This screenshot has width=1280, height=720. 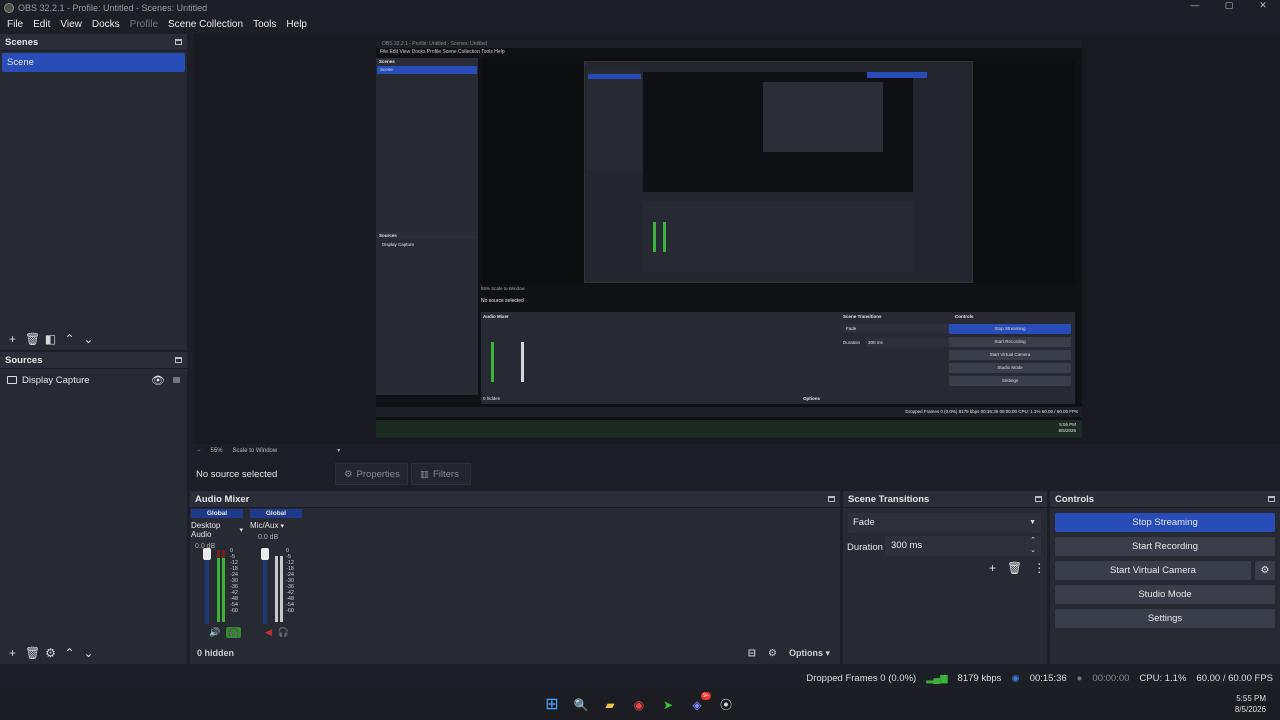 What do you see at coordinates (217, 530) in the screenshot?
I see `channel-name: Desktop Audio ▾` at bounding box center [217, 530].